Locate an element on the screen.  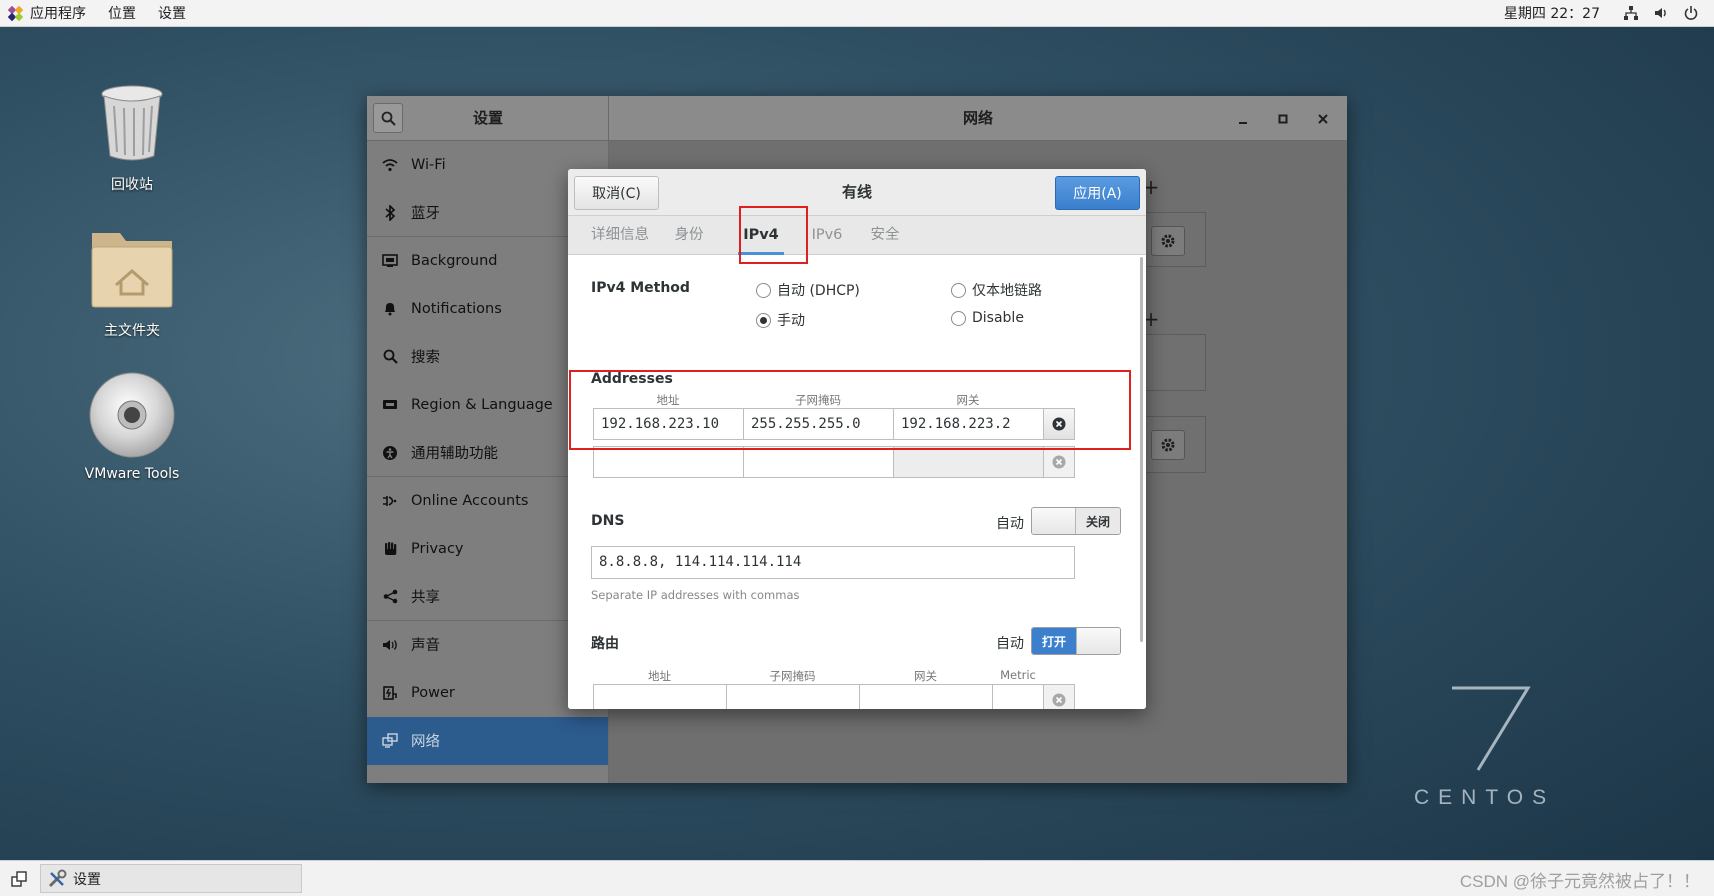
tab-identity: 身份 is located at coordinates (689, 235).